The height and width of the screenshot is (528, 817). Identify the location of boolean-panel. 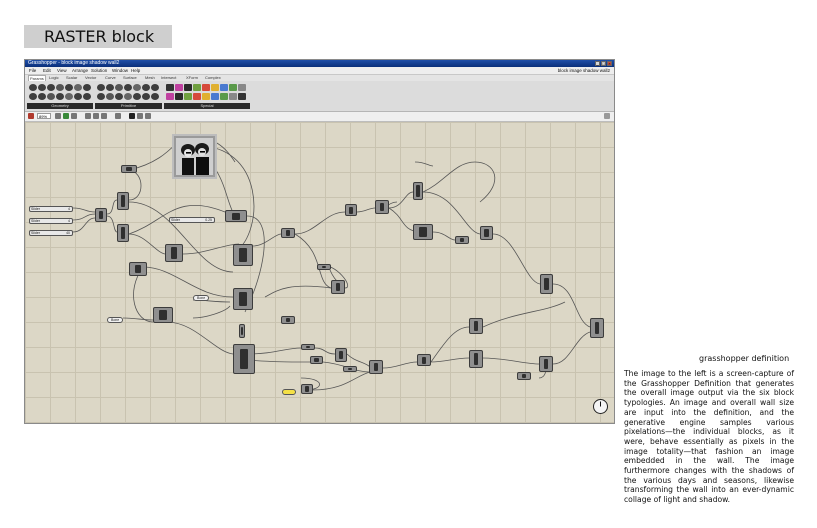
(289, 392).